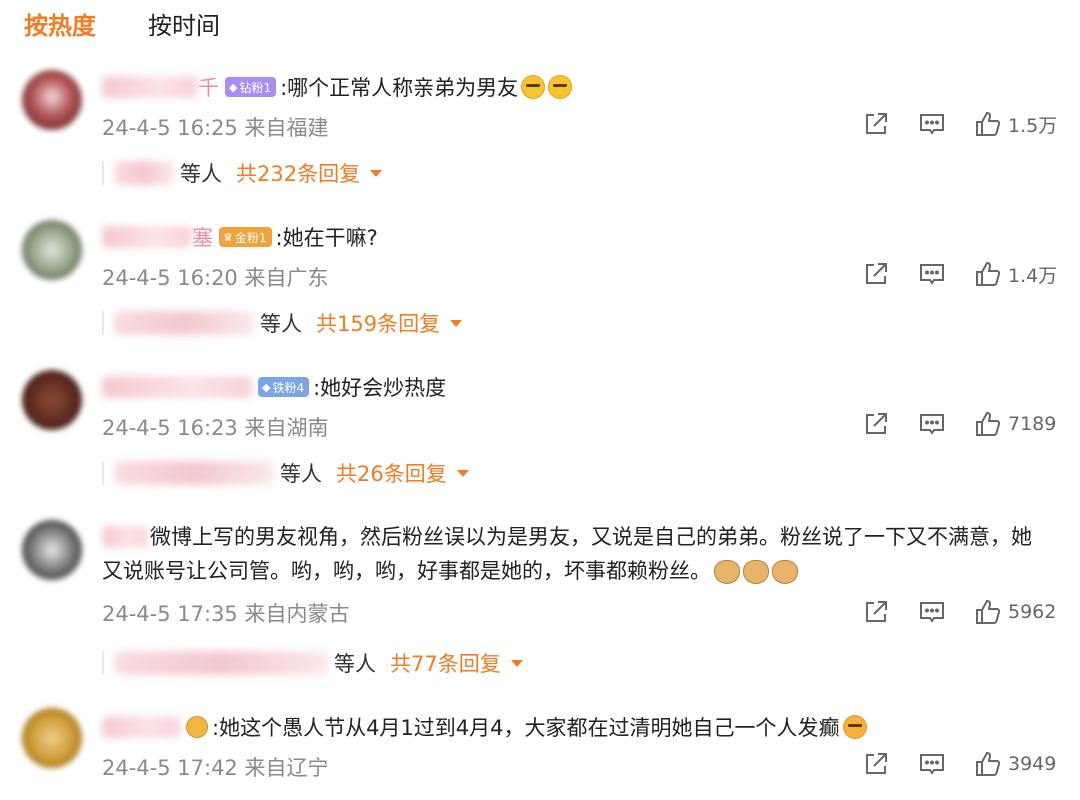 The height and width of the screenshot is (800, 1080). What do you see at coordinates (326, 238) in the screenshot?
I see `comment-text: :她在干嘛?` at bounding box center [326, 238].